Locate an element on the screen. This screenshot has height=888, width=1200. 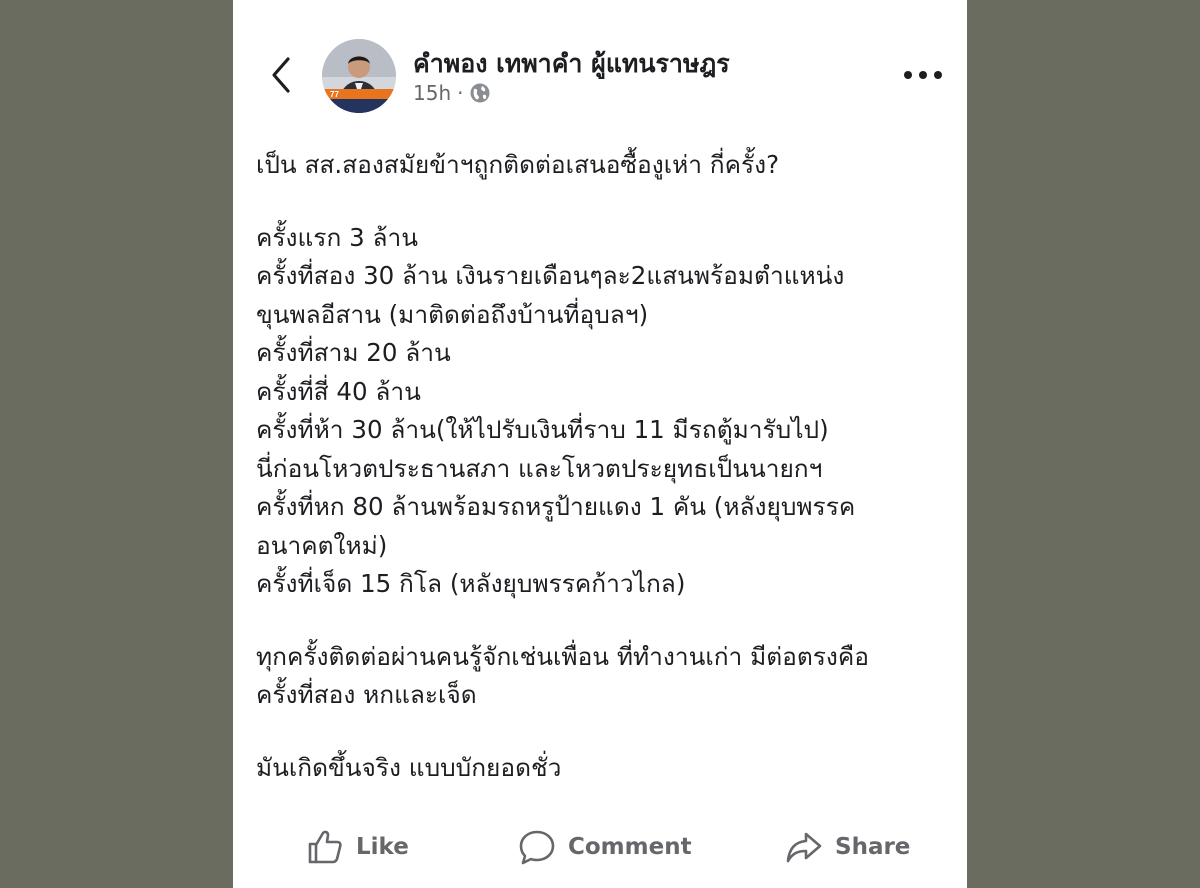
more-horizontal-icon is located at coordinates (923, 75).